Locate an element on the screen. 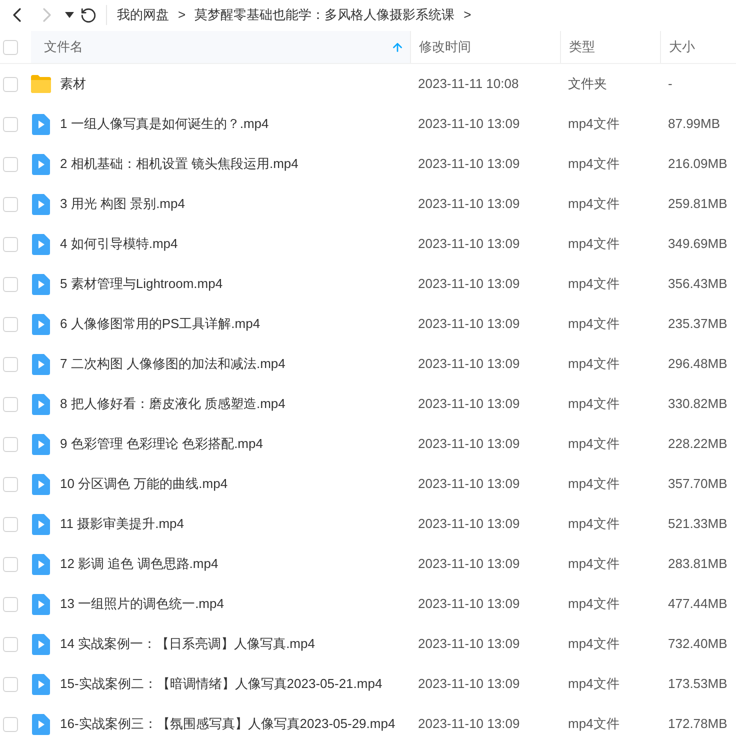  column-header: 大小 is located at coordinates (698, 47).